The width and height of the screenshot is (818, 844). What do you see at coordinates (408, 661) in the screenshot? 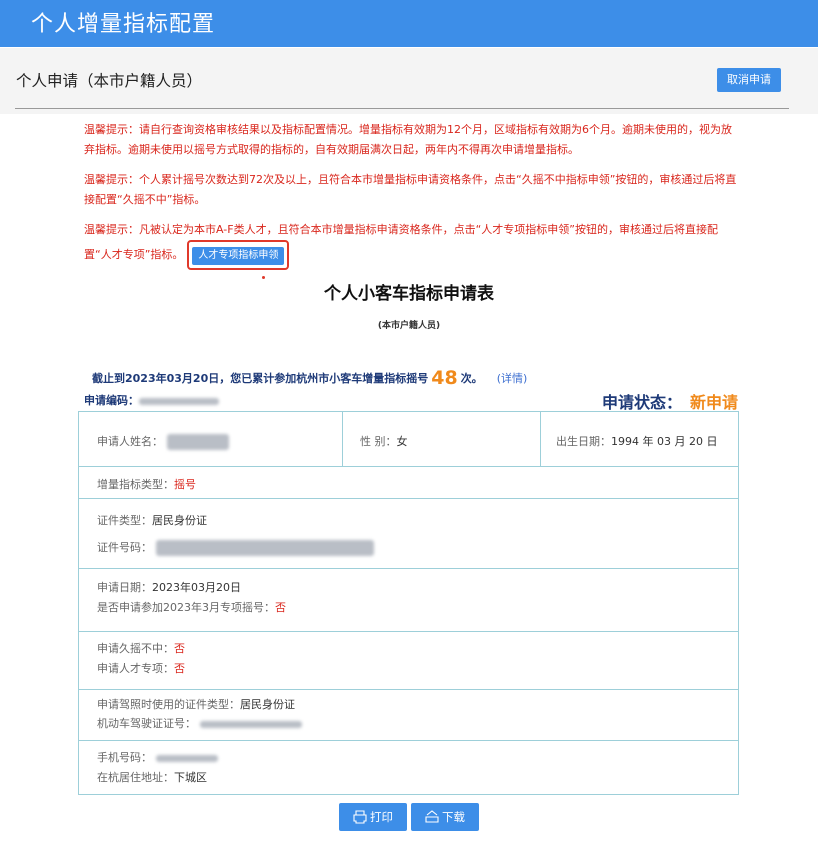
I see `table-row-options: 申请久摇不中：否 申请人才专项：否` at bounding box center [408, 661].